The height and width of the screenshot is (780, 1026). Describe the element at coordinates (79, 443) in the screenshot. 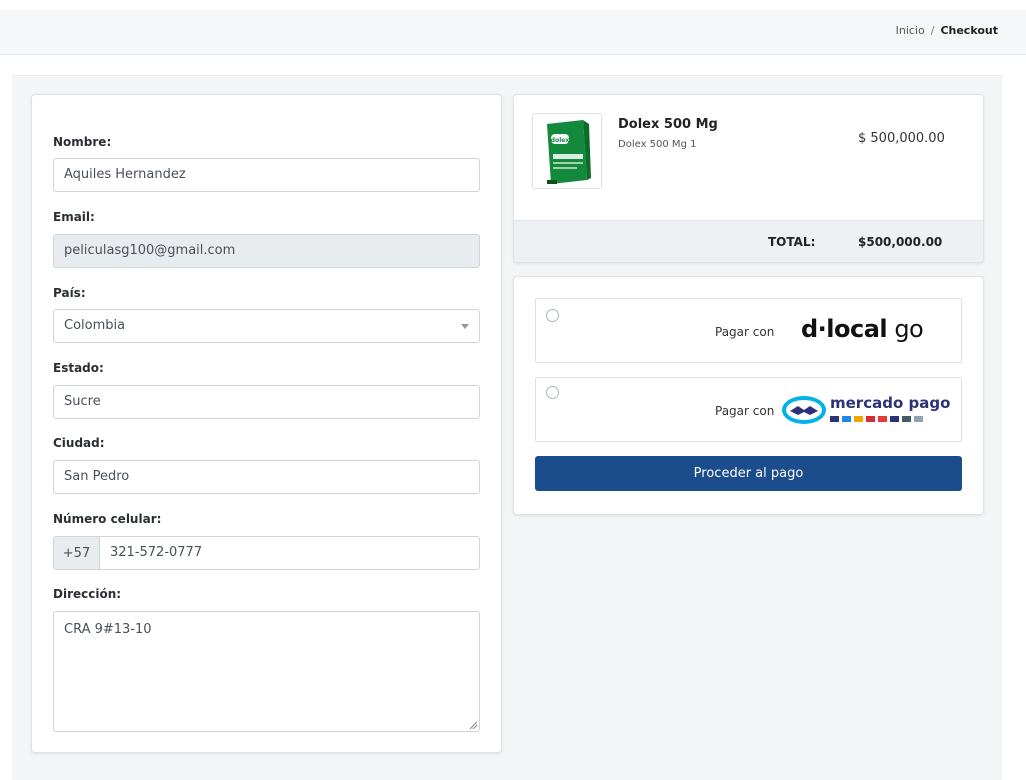

I see `ciudad-label: Ciudad:` at that location.